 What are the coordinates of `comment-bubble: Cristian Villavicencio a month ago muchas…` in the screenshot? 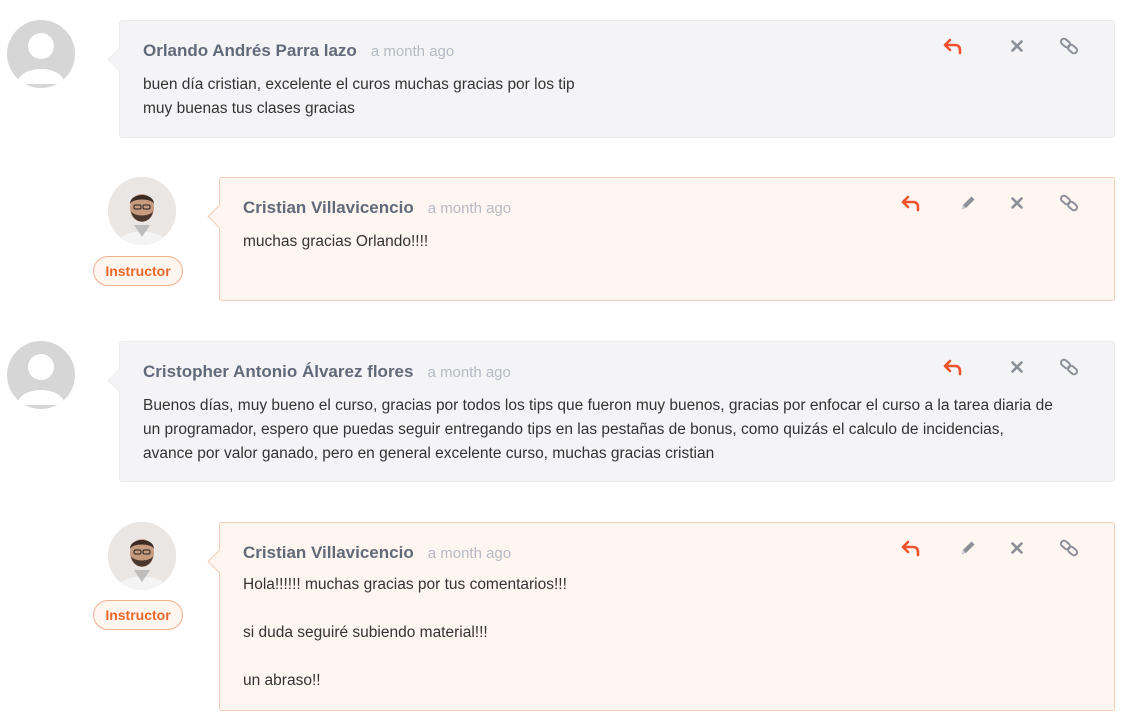 It's located at (667, 239).